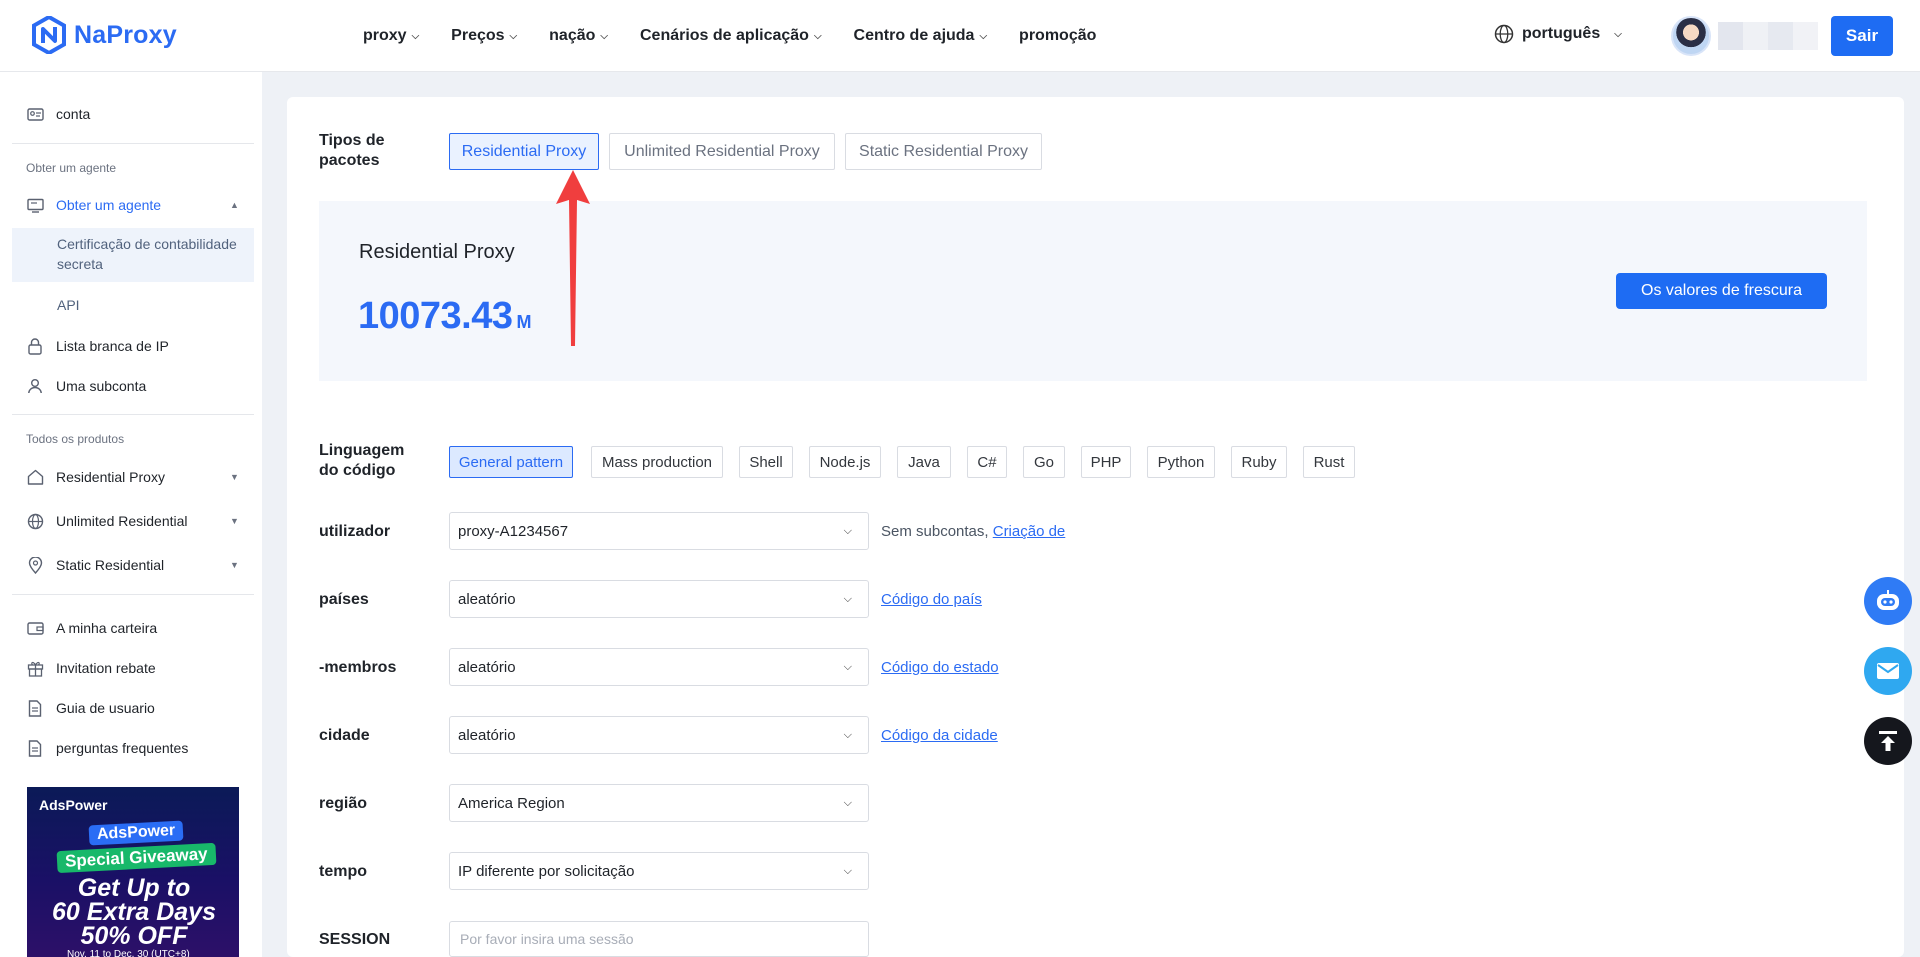 The width and height of the screenshot is (1920, 957). Describe the element at coordinates (1691, 36) in the screenshot. I see `user-avatar` at that location.